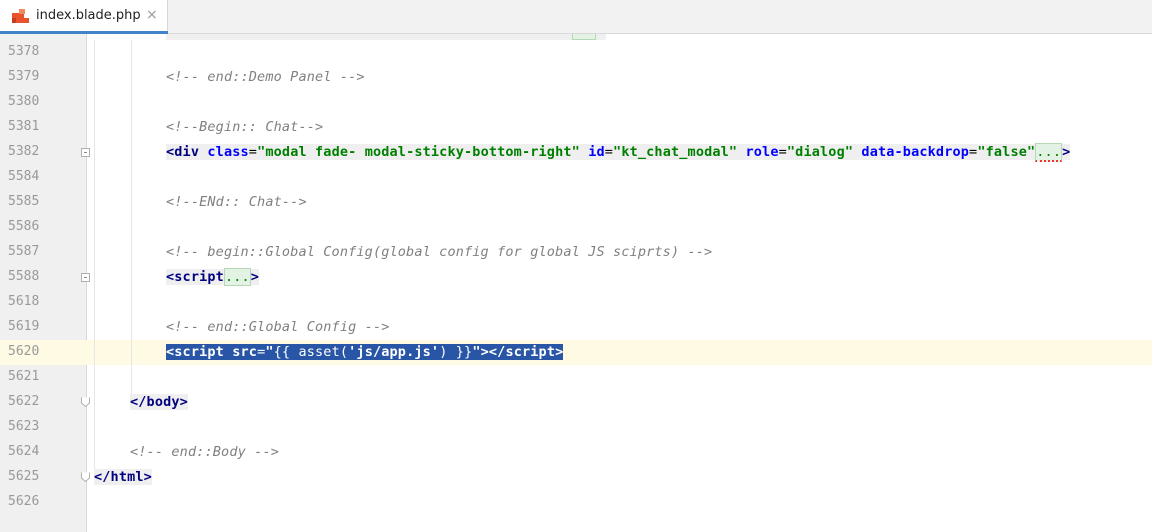 The height and width of the screenshot is (532, 1152). Describe the element at coordinates (228, 152) in the screenshot. I see `attr-name: class` at that location.